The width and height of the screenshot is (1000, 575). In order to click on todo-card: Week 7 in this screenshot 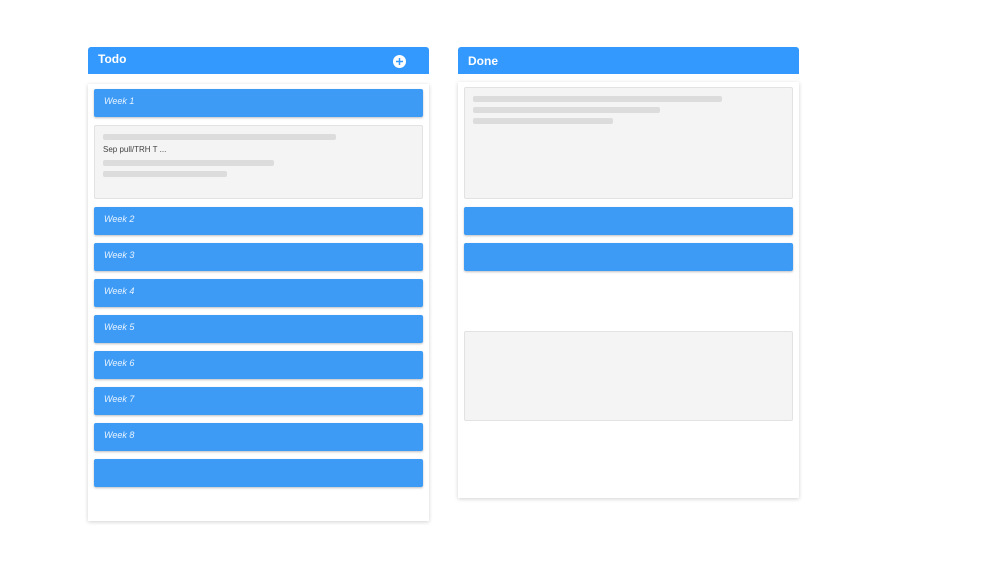, I will do `click(258, 401)`.